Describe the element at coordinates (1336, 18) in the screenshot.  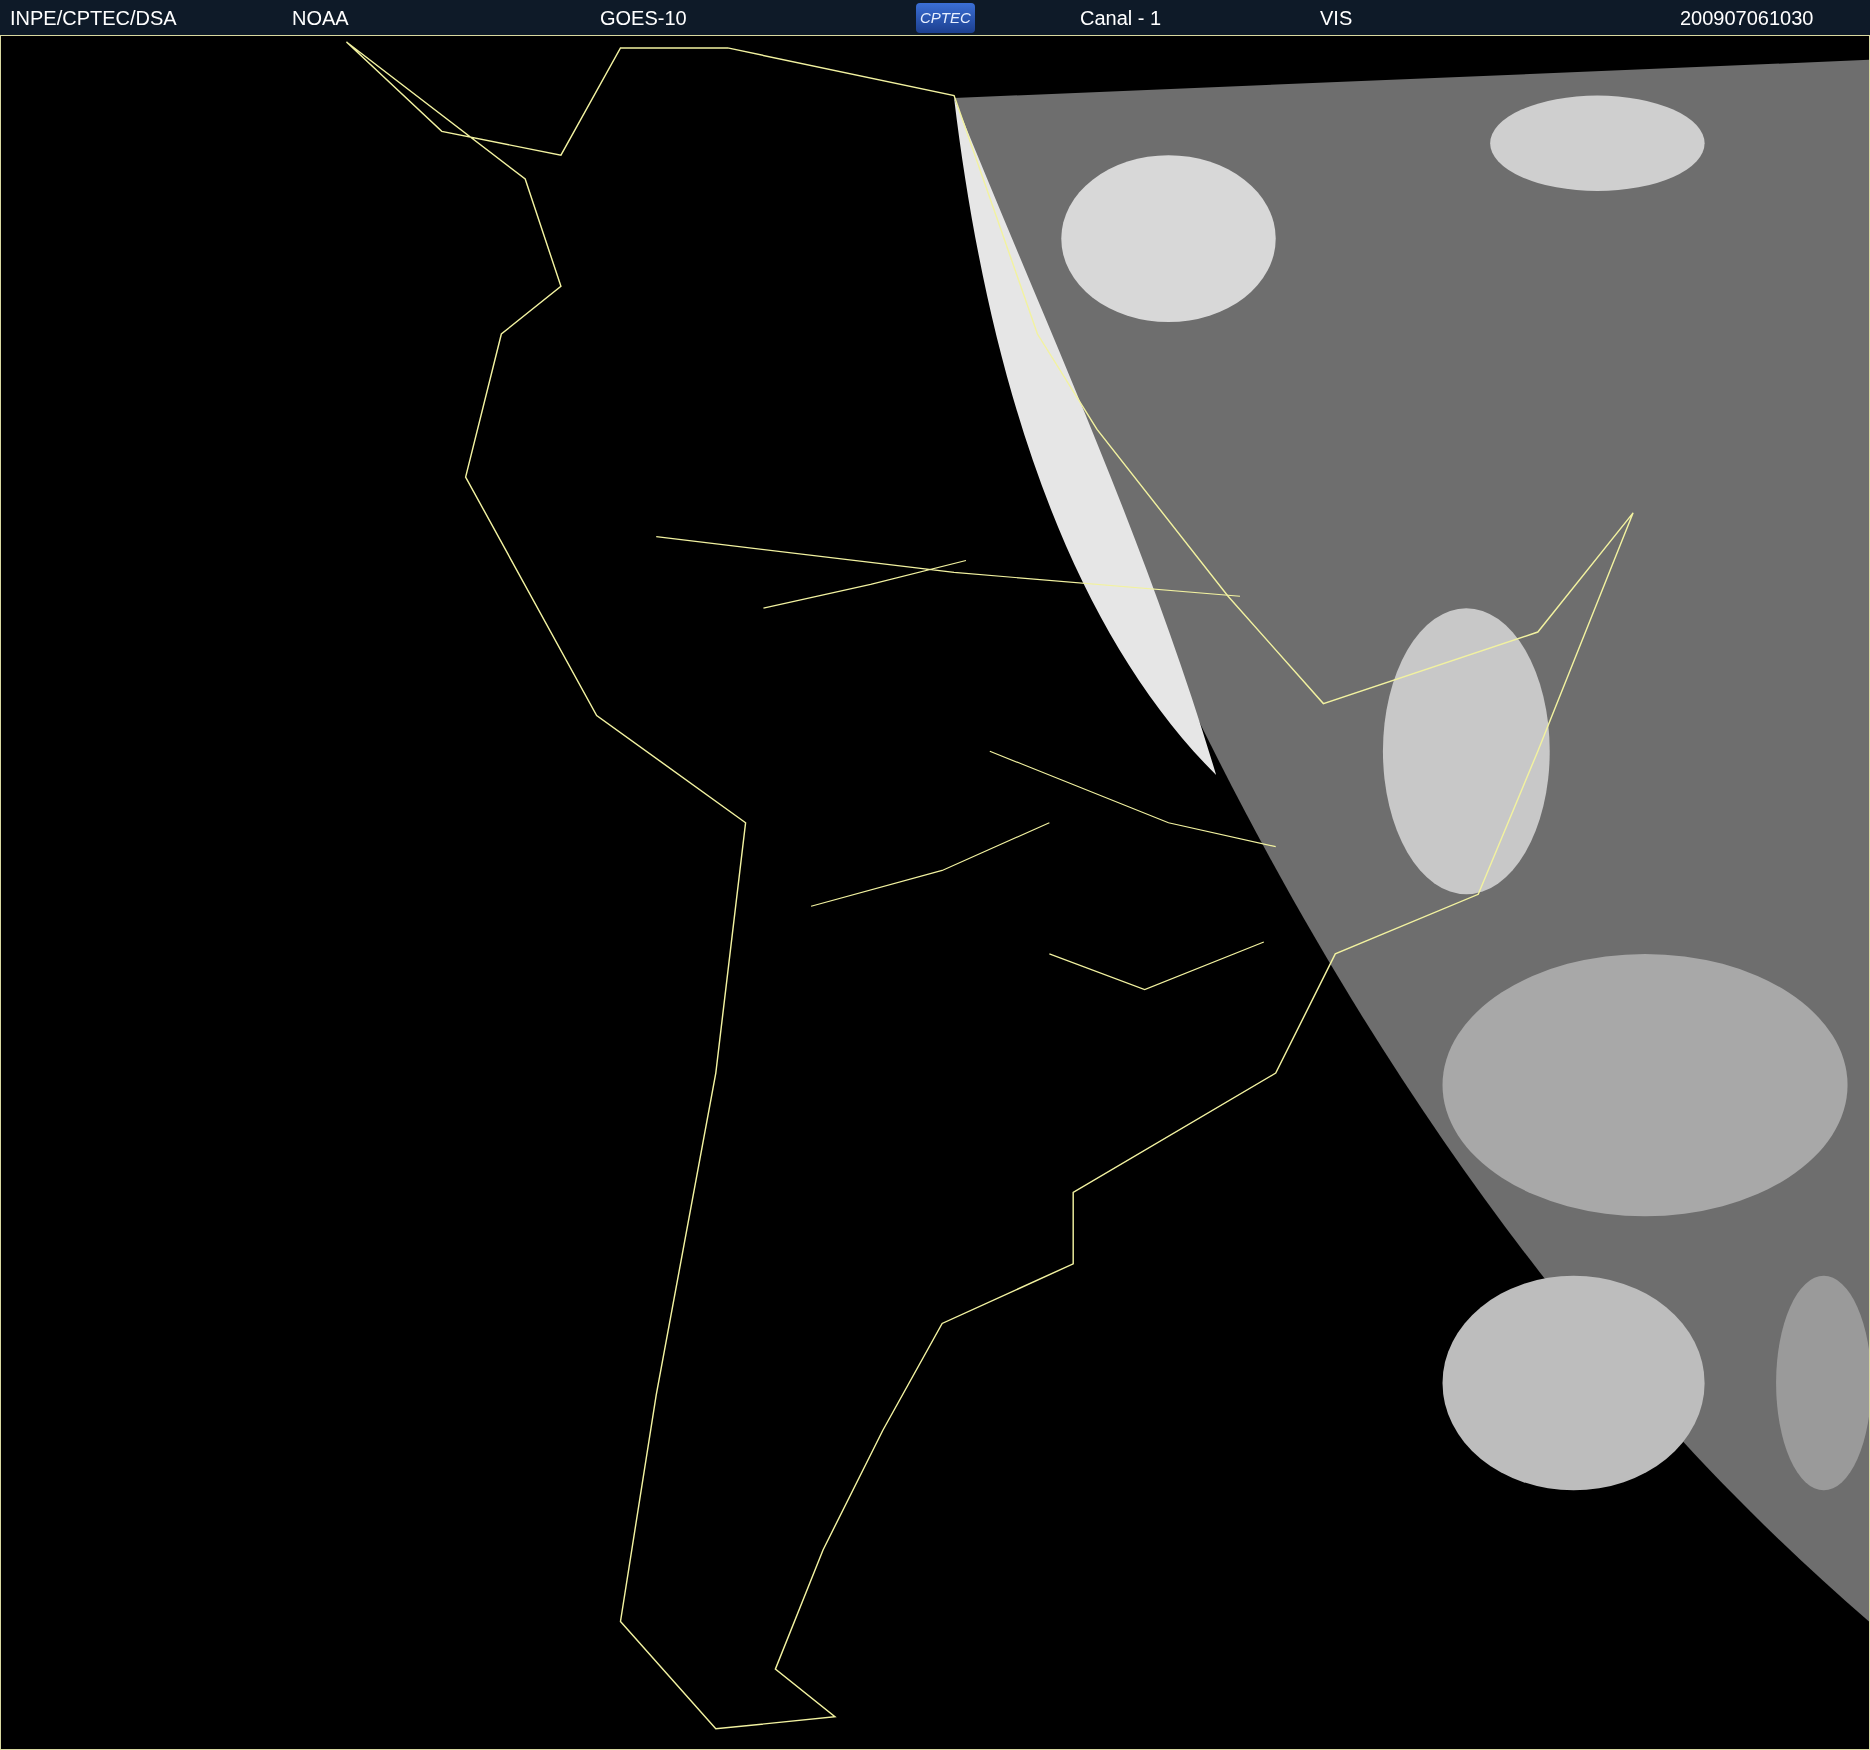
I see `header-label: VIS` at that location.